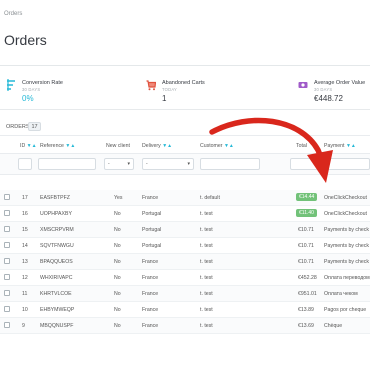 The height and width of the screenshot is (370, 370). Describe the element at coordinates (57, 230) in the screenshot. I see `cell-reference: XMSCRPVRM` at that location.